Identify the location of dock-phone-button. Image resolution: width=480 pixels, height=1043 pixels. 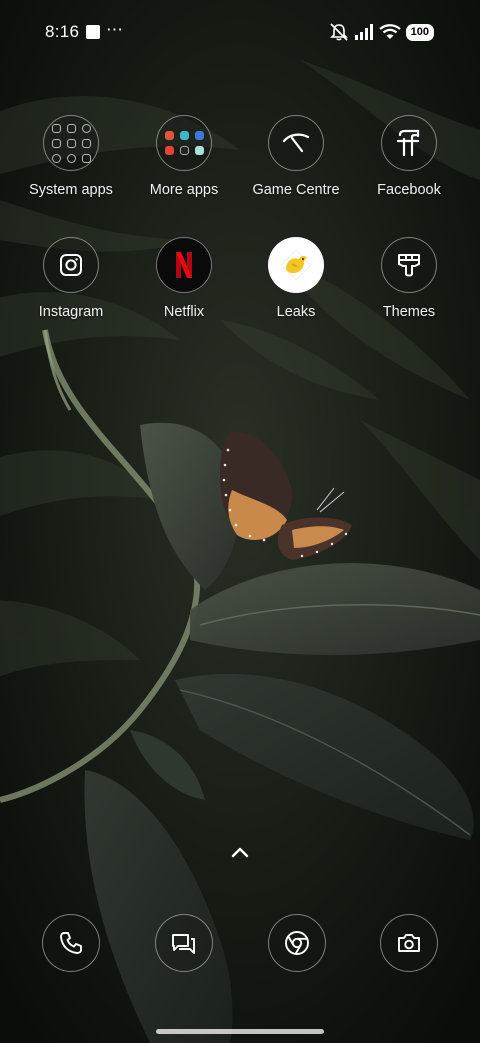
(71, 943).